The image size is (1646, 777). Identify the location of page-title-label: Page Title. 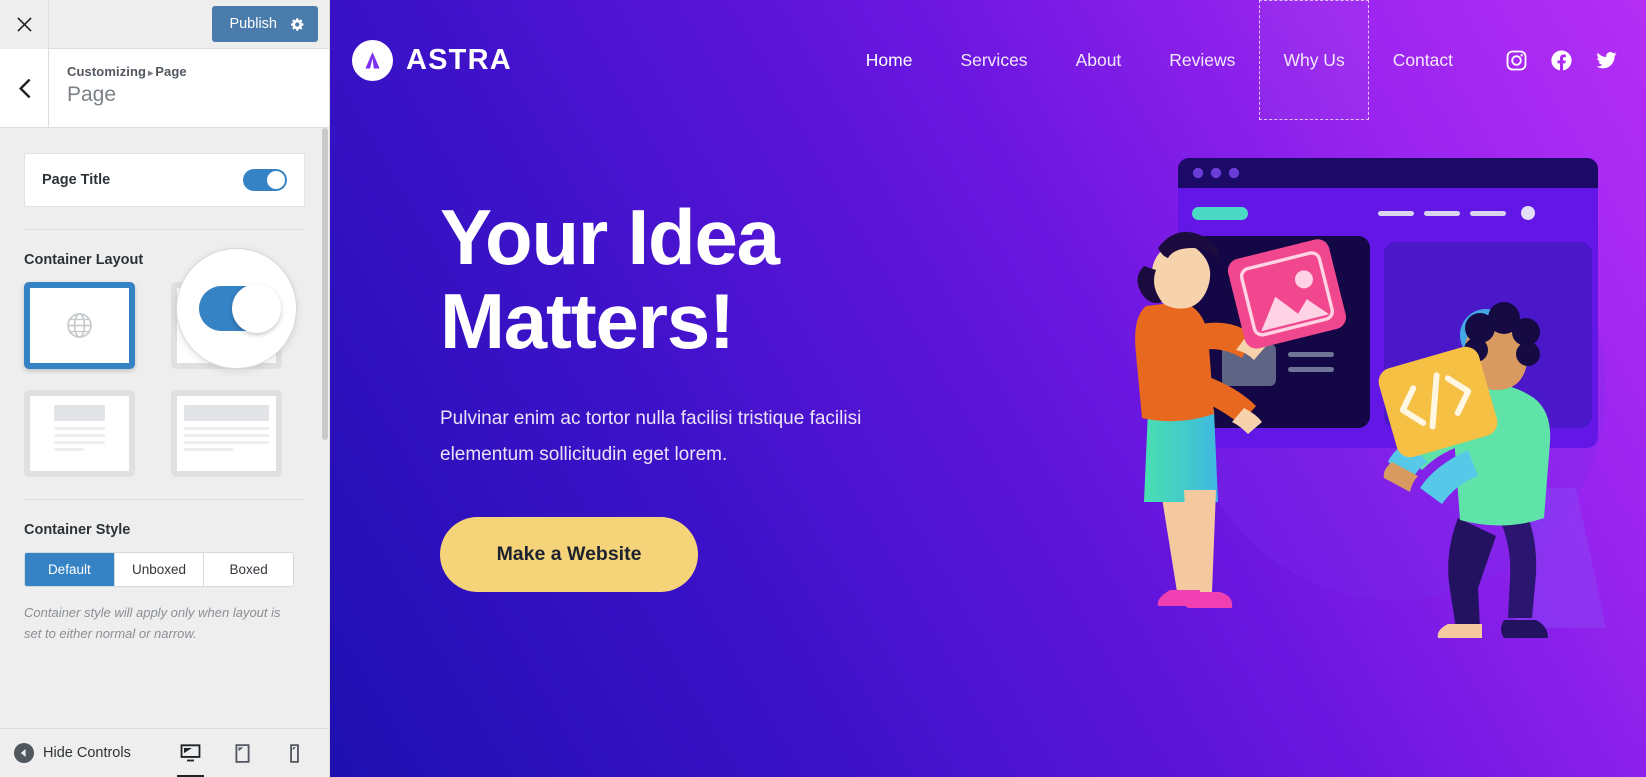
(76, 180).